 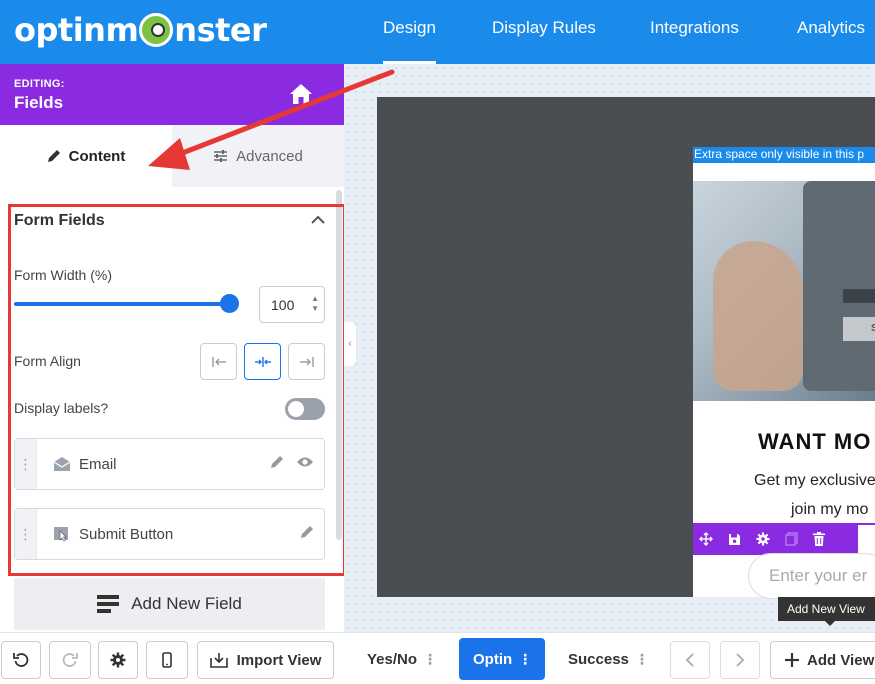 I want to click on collapse-panel-handle: ‹, so click(x=350, y=344).